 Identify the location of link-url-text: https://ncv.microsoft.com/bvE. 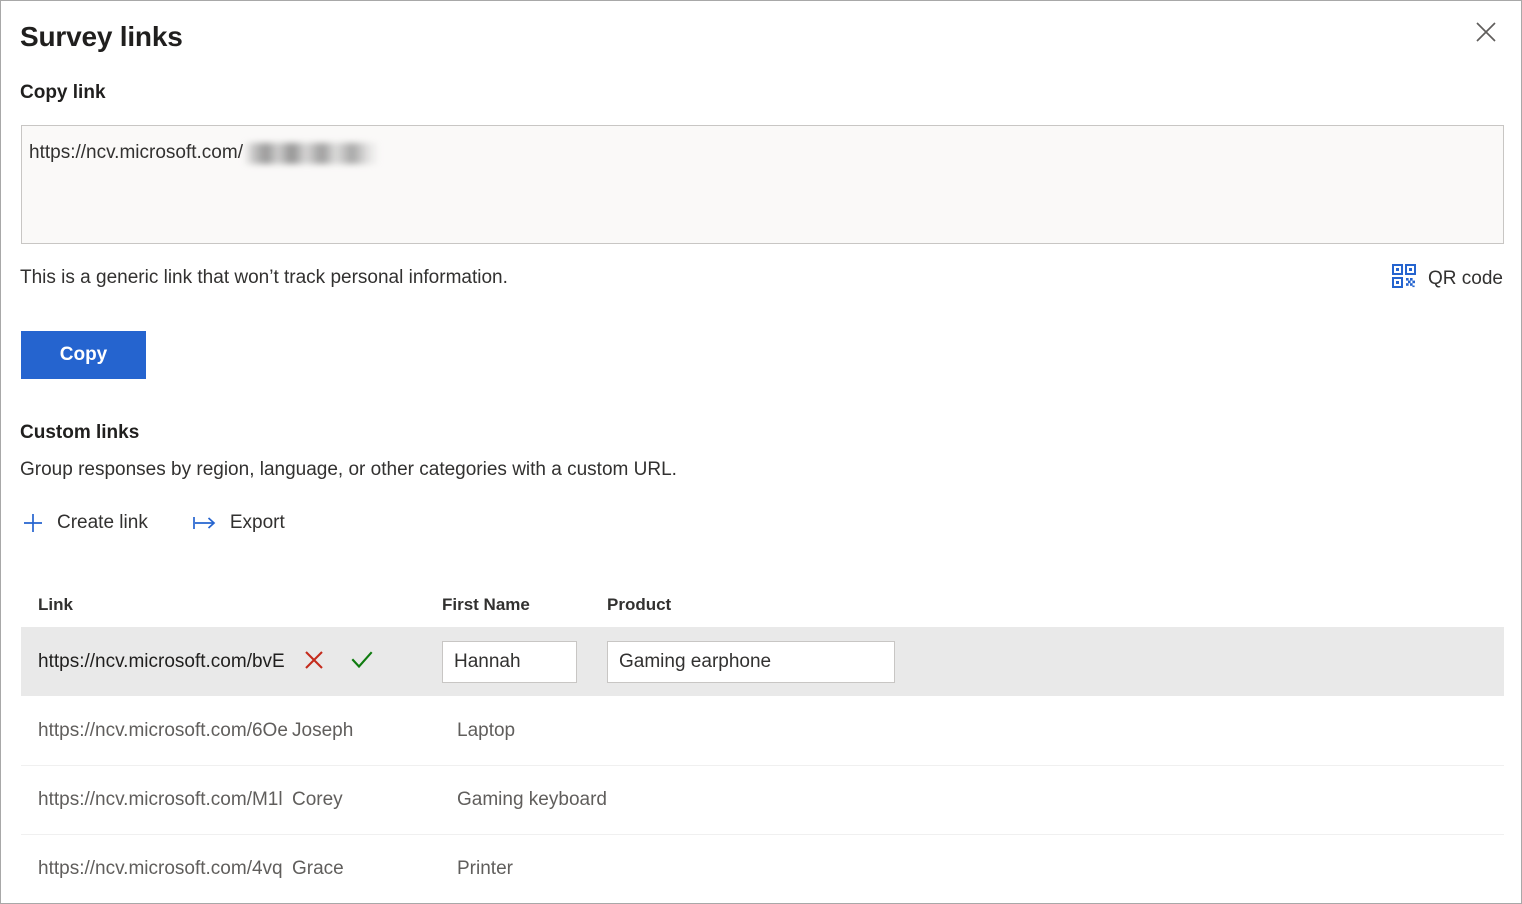
(161, 661).